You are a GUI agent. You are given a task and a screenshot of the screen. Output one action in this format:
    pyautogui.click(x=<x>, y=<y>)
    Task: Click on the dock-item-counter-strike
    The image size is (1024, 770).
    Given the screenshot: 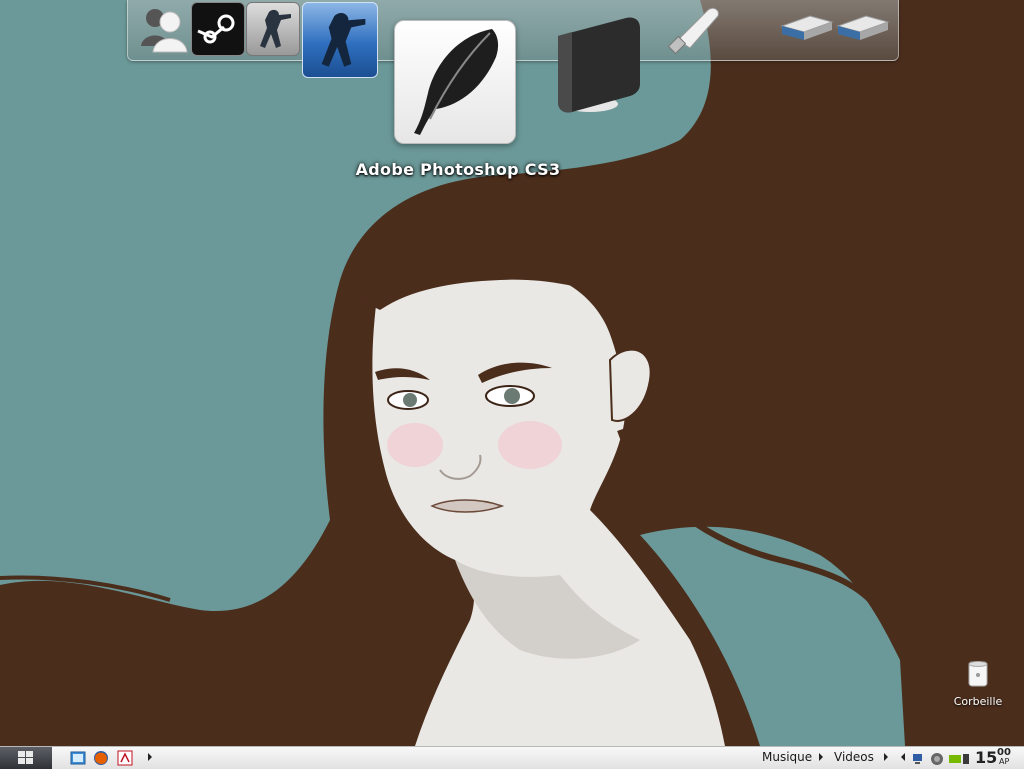 What is the action you would take?
    pyautogui.click(x=273, y=29)
    